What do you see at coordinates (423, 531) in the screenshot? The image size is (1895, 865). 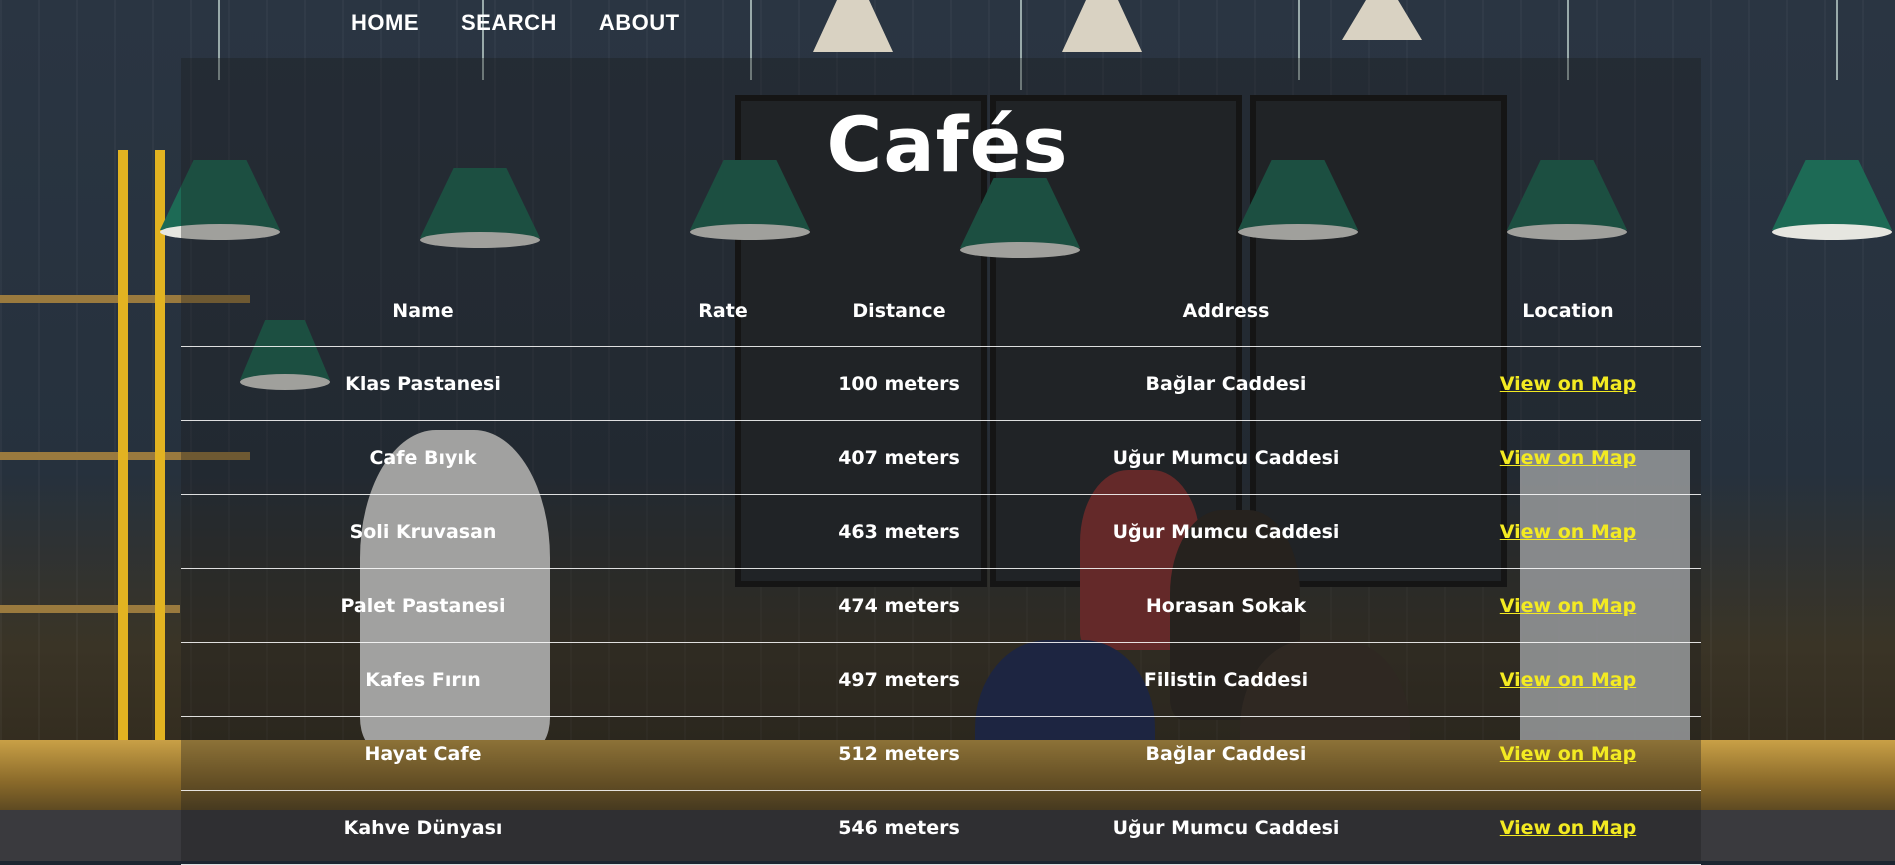 I see `cafe-name: Soli Kruvasan` at bounding box center [423, 531].